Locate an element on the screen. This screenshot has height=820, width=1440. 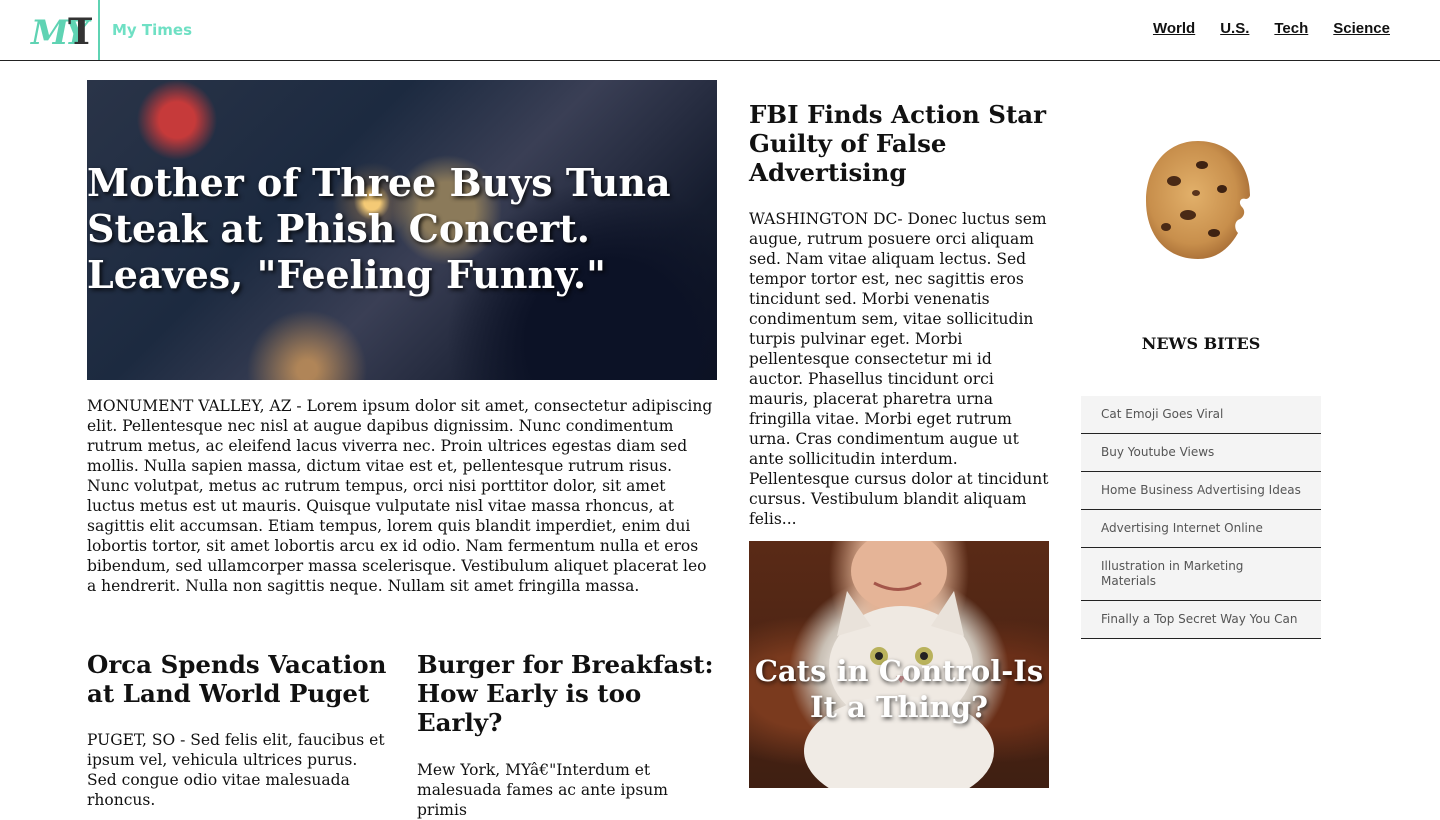
news-bite-item: Finally a Top Secret Way You Can is located at coordinates (1201, 620).